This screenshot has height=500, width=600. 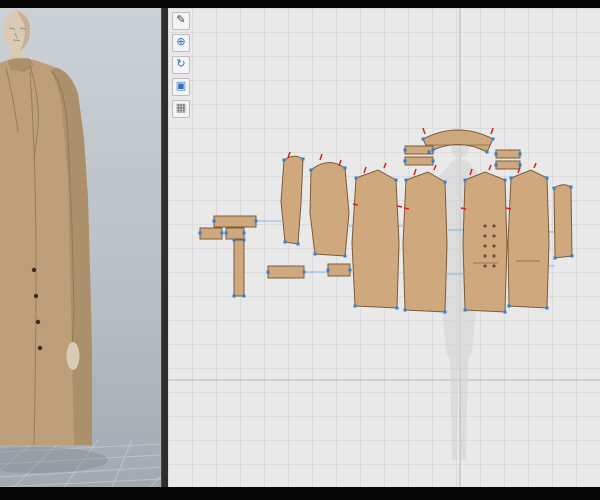 What do you see at coordinates (239, 268) in the screenshot?
I see `pattern-hanger-strip` at bounding box center [239, 268].